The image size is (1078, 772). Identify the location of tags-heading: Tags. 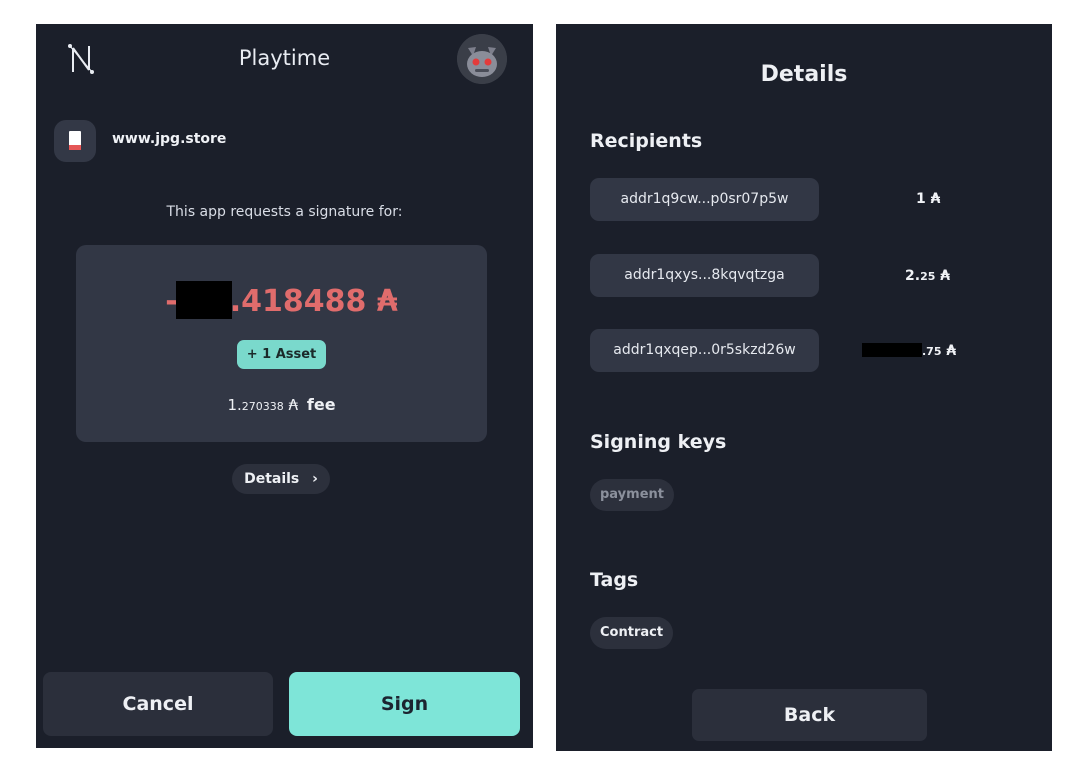
(614, 580).